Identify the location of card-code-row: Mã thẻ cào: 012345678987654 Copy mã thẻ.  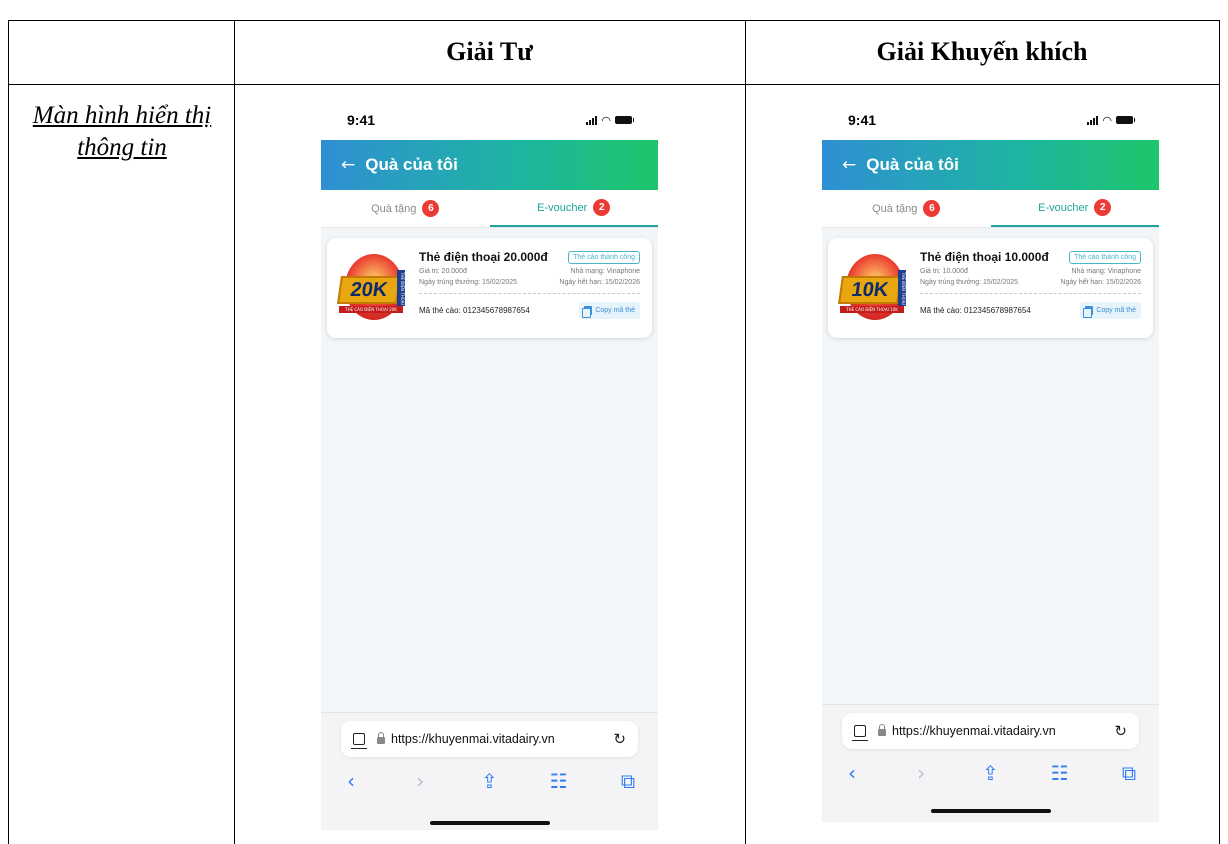
(529, 310).